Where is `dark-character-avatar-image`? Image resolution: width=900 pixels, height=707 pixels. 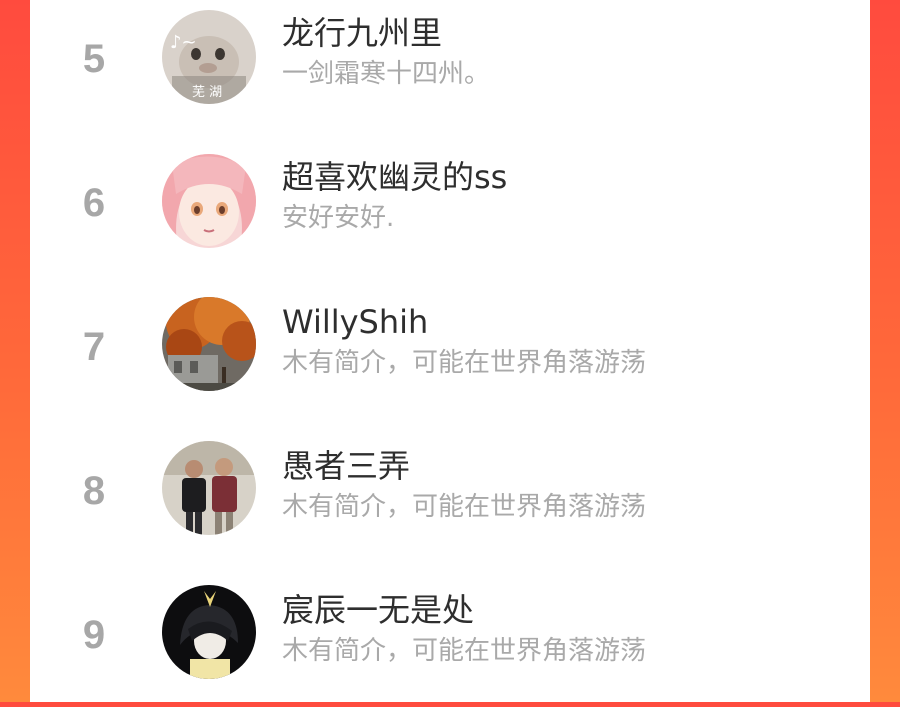 dark-character-avatar-image is located at coordinates (209, 632).